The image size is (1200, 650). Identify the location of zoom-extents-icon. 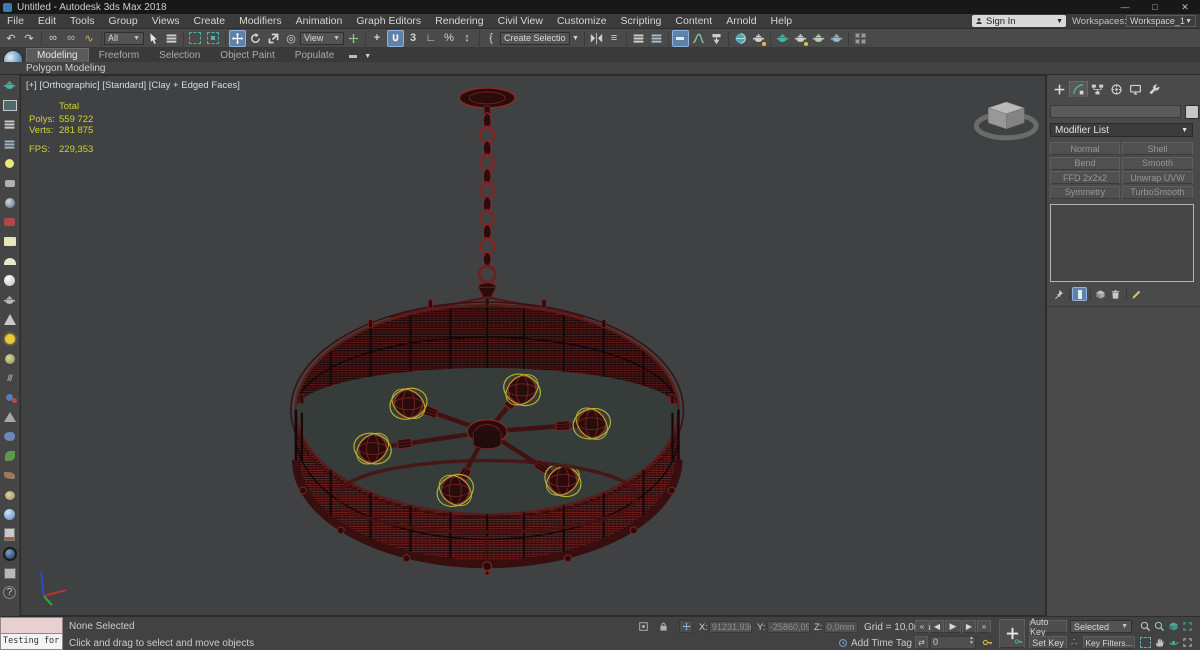
(1173, 626).